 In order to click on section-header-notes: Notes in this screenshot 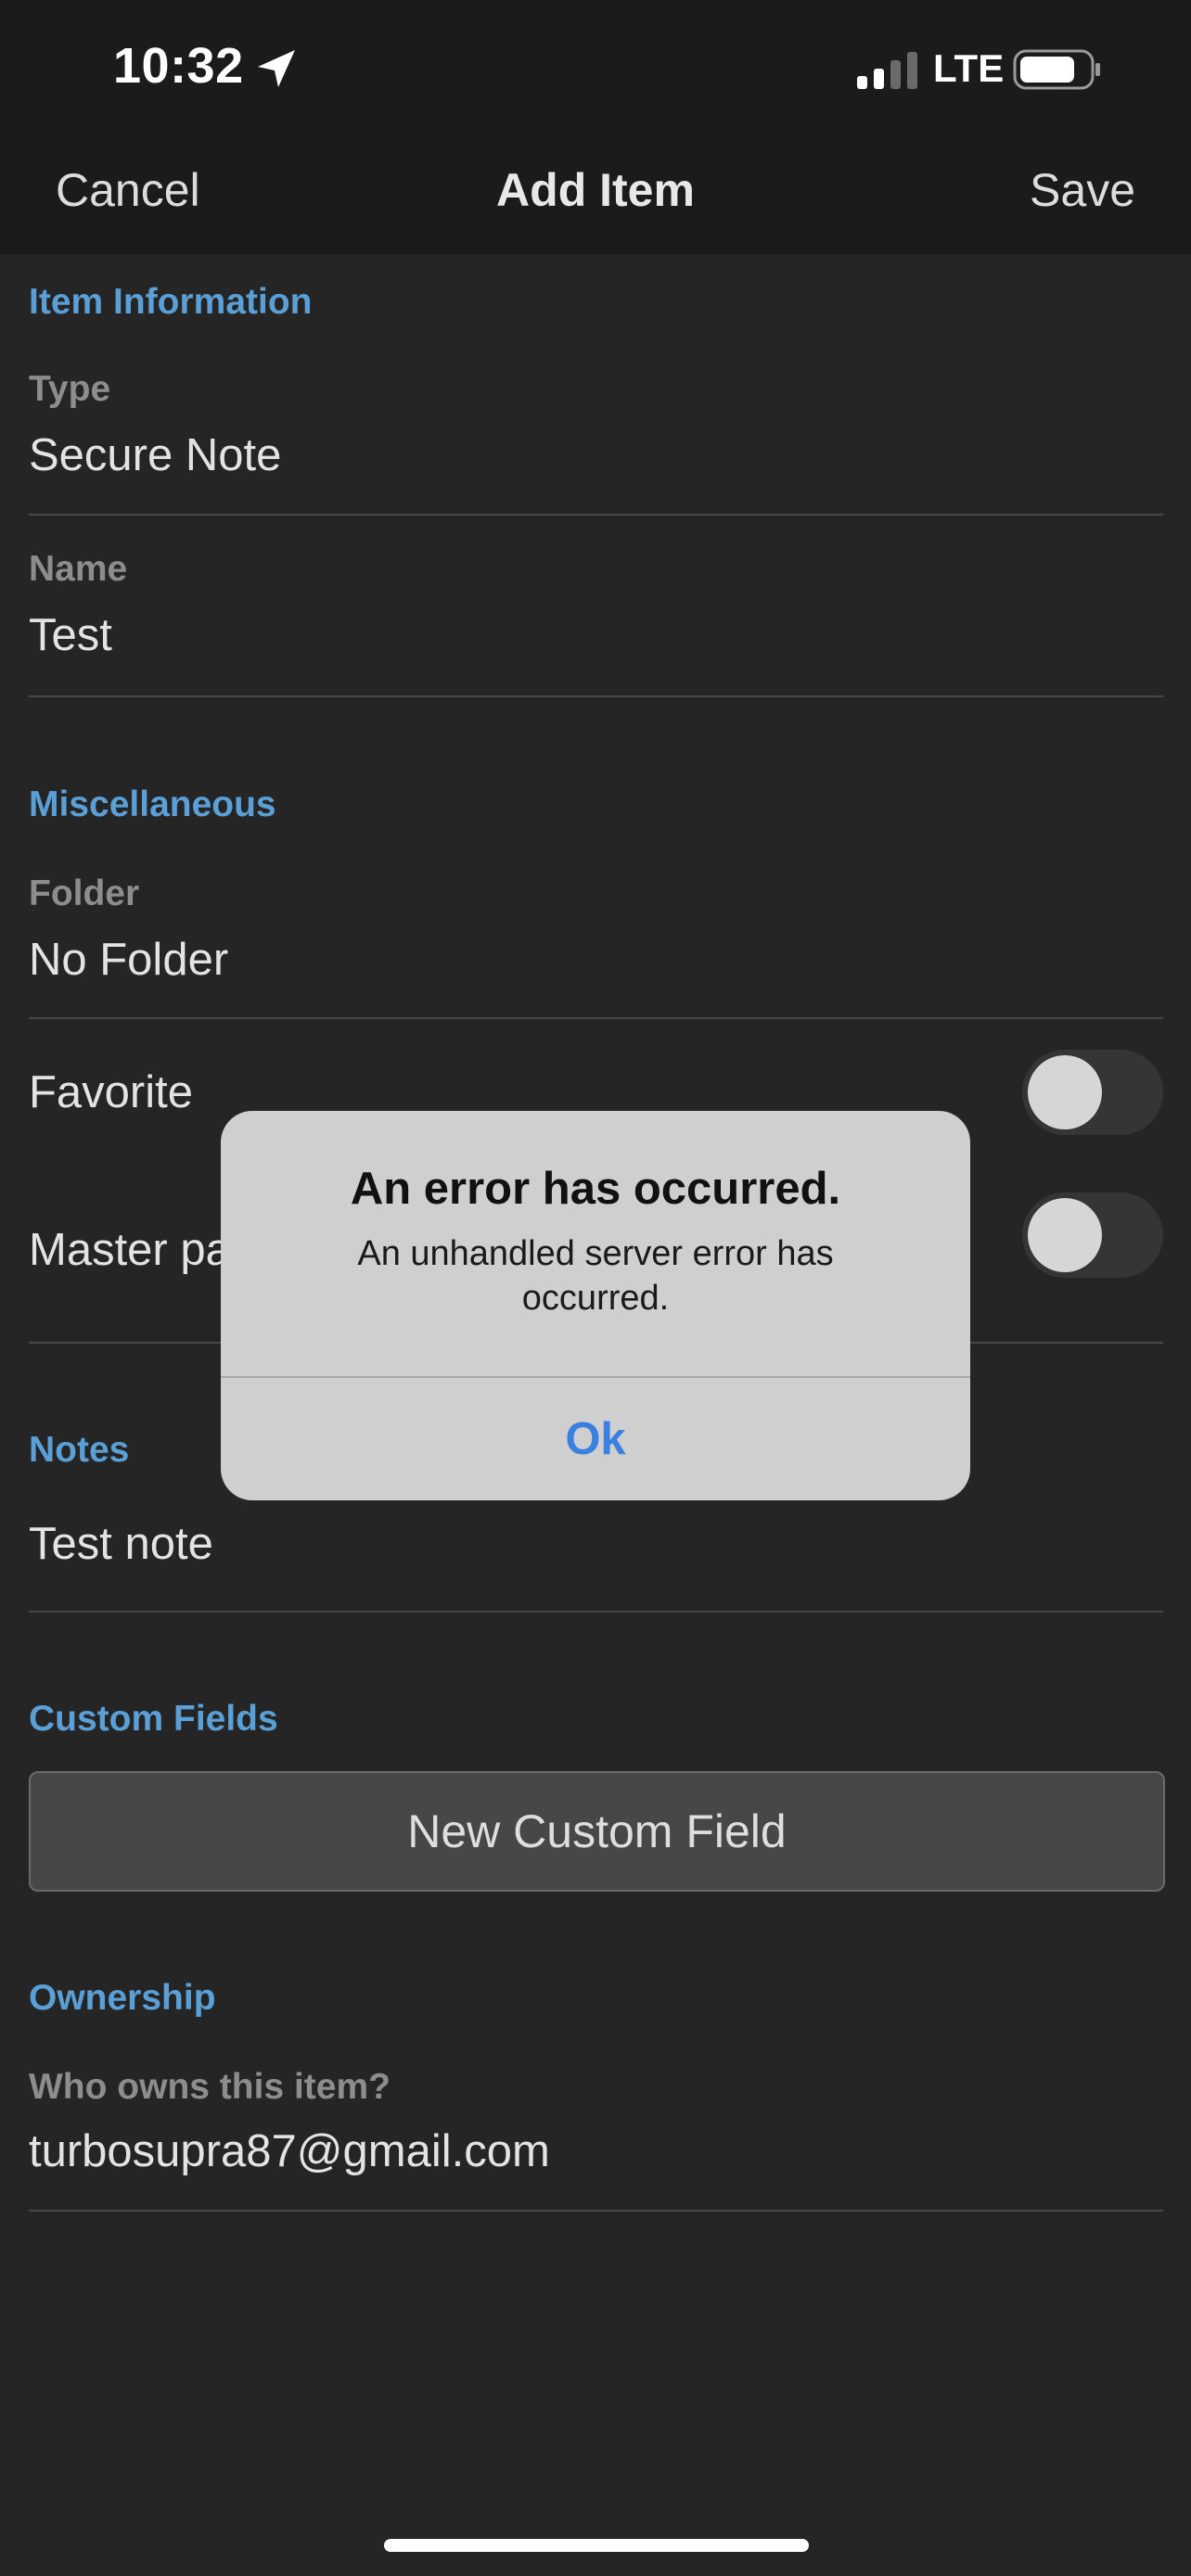, I will do `click(79, 1450)`.